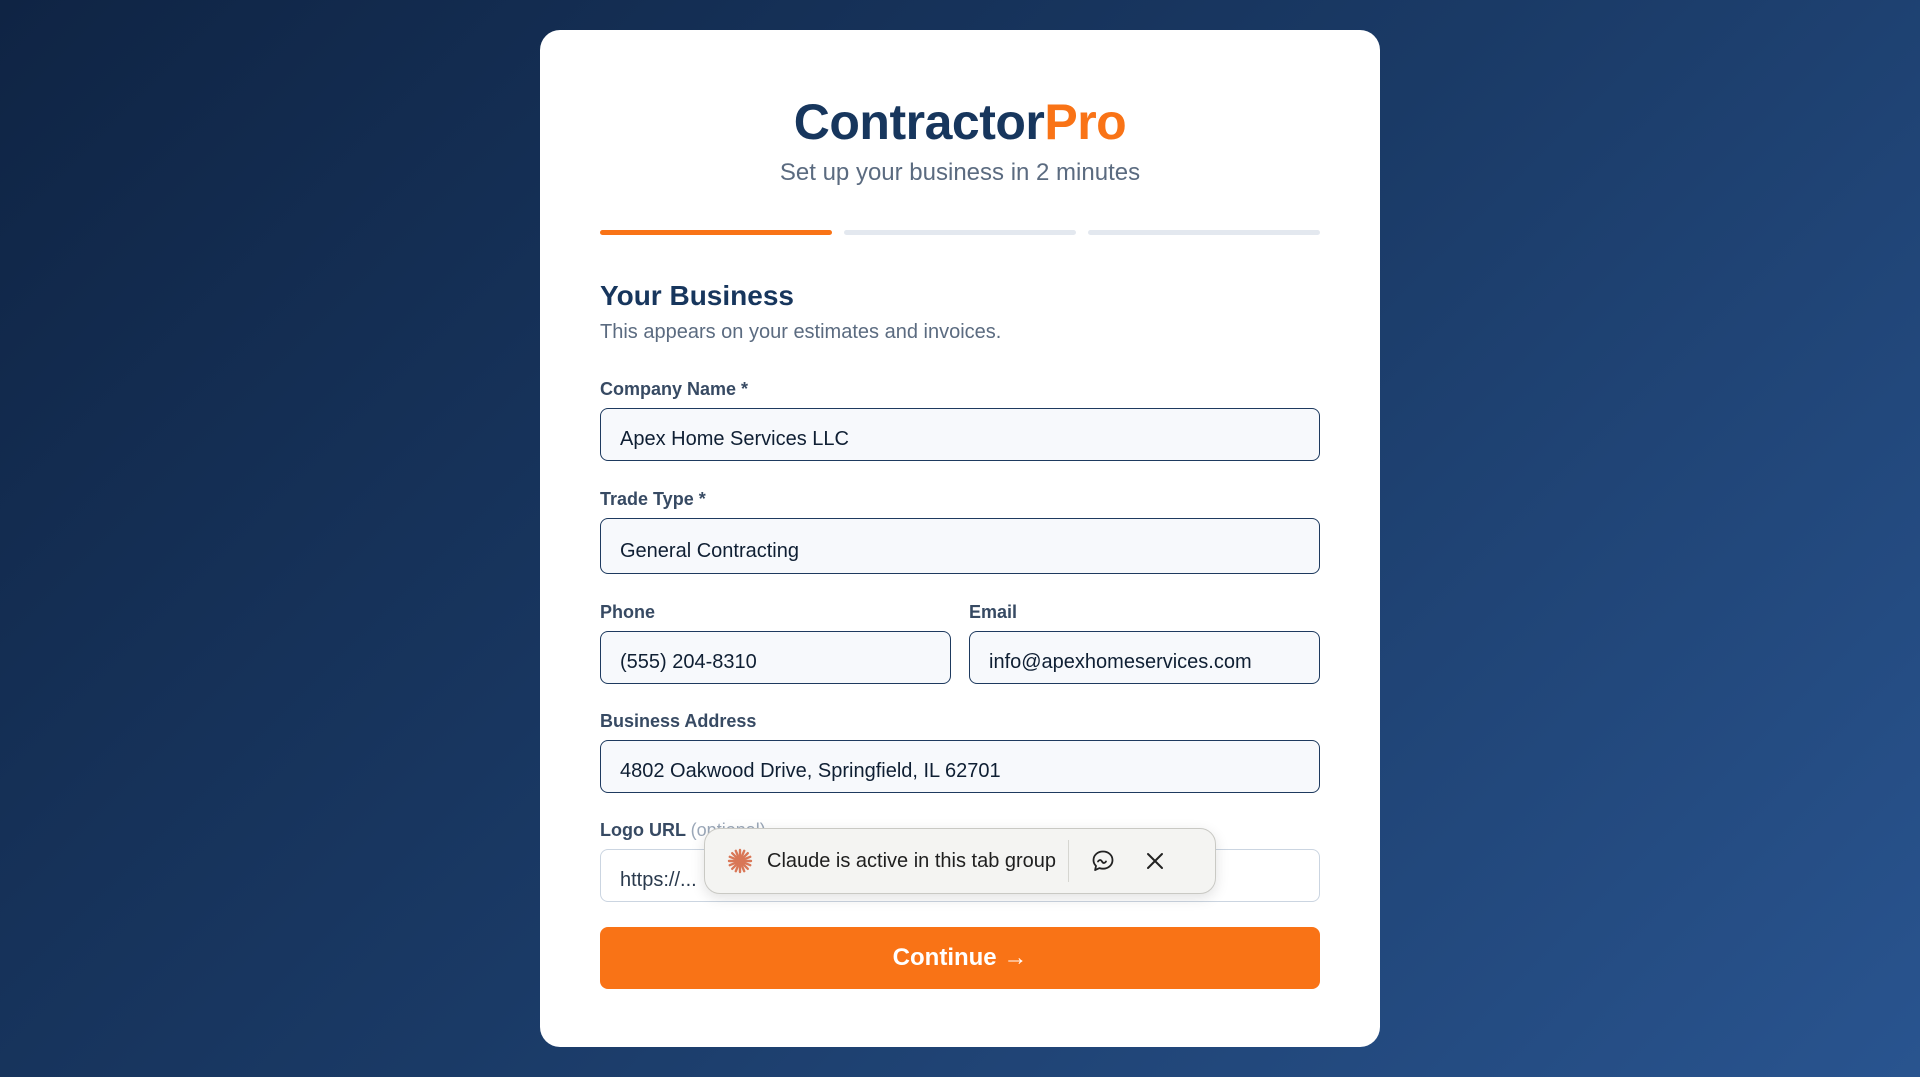 The width and height of the screenshot is (1920, 1077). What do you see at coordinates (740, 861) in the screenshot?
I see `claude-spark-icon` at bounding box center [740, 861].